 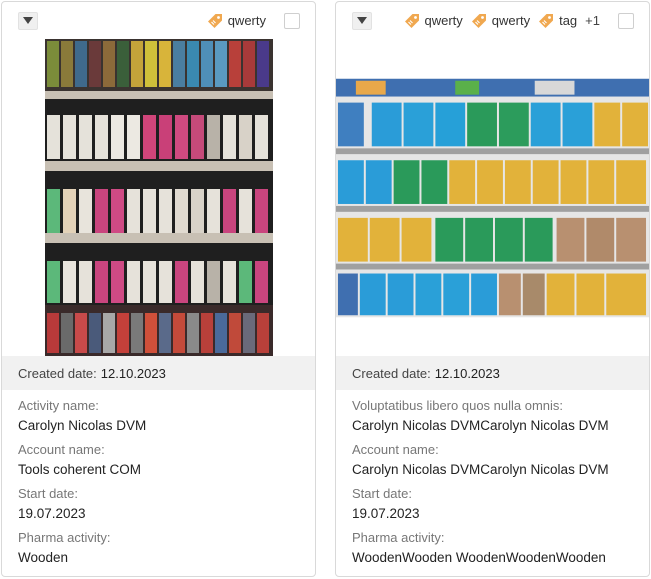 What do you see at coordinates (58, 405) in the screenshot?
I see `field-label: Activity name:` at bounding box center [58, 405].